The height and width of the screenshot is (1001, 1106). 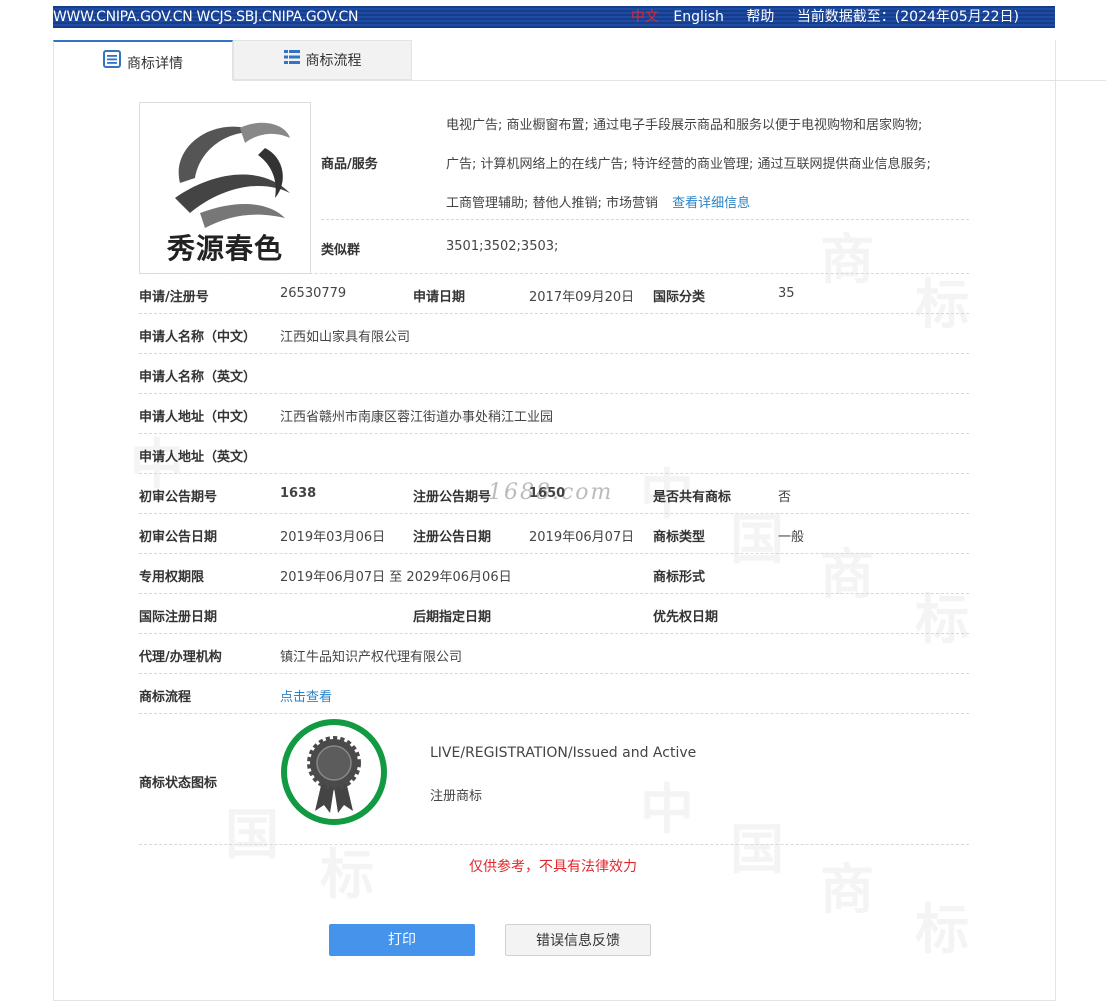 I want to click on goods-services-label: 商品/服务, so click(x=349, y=164).